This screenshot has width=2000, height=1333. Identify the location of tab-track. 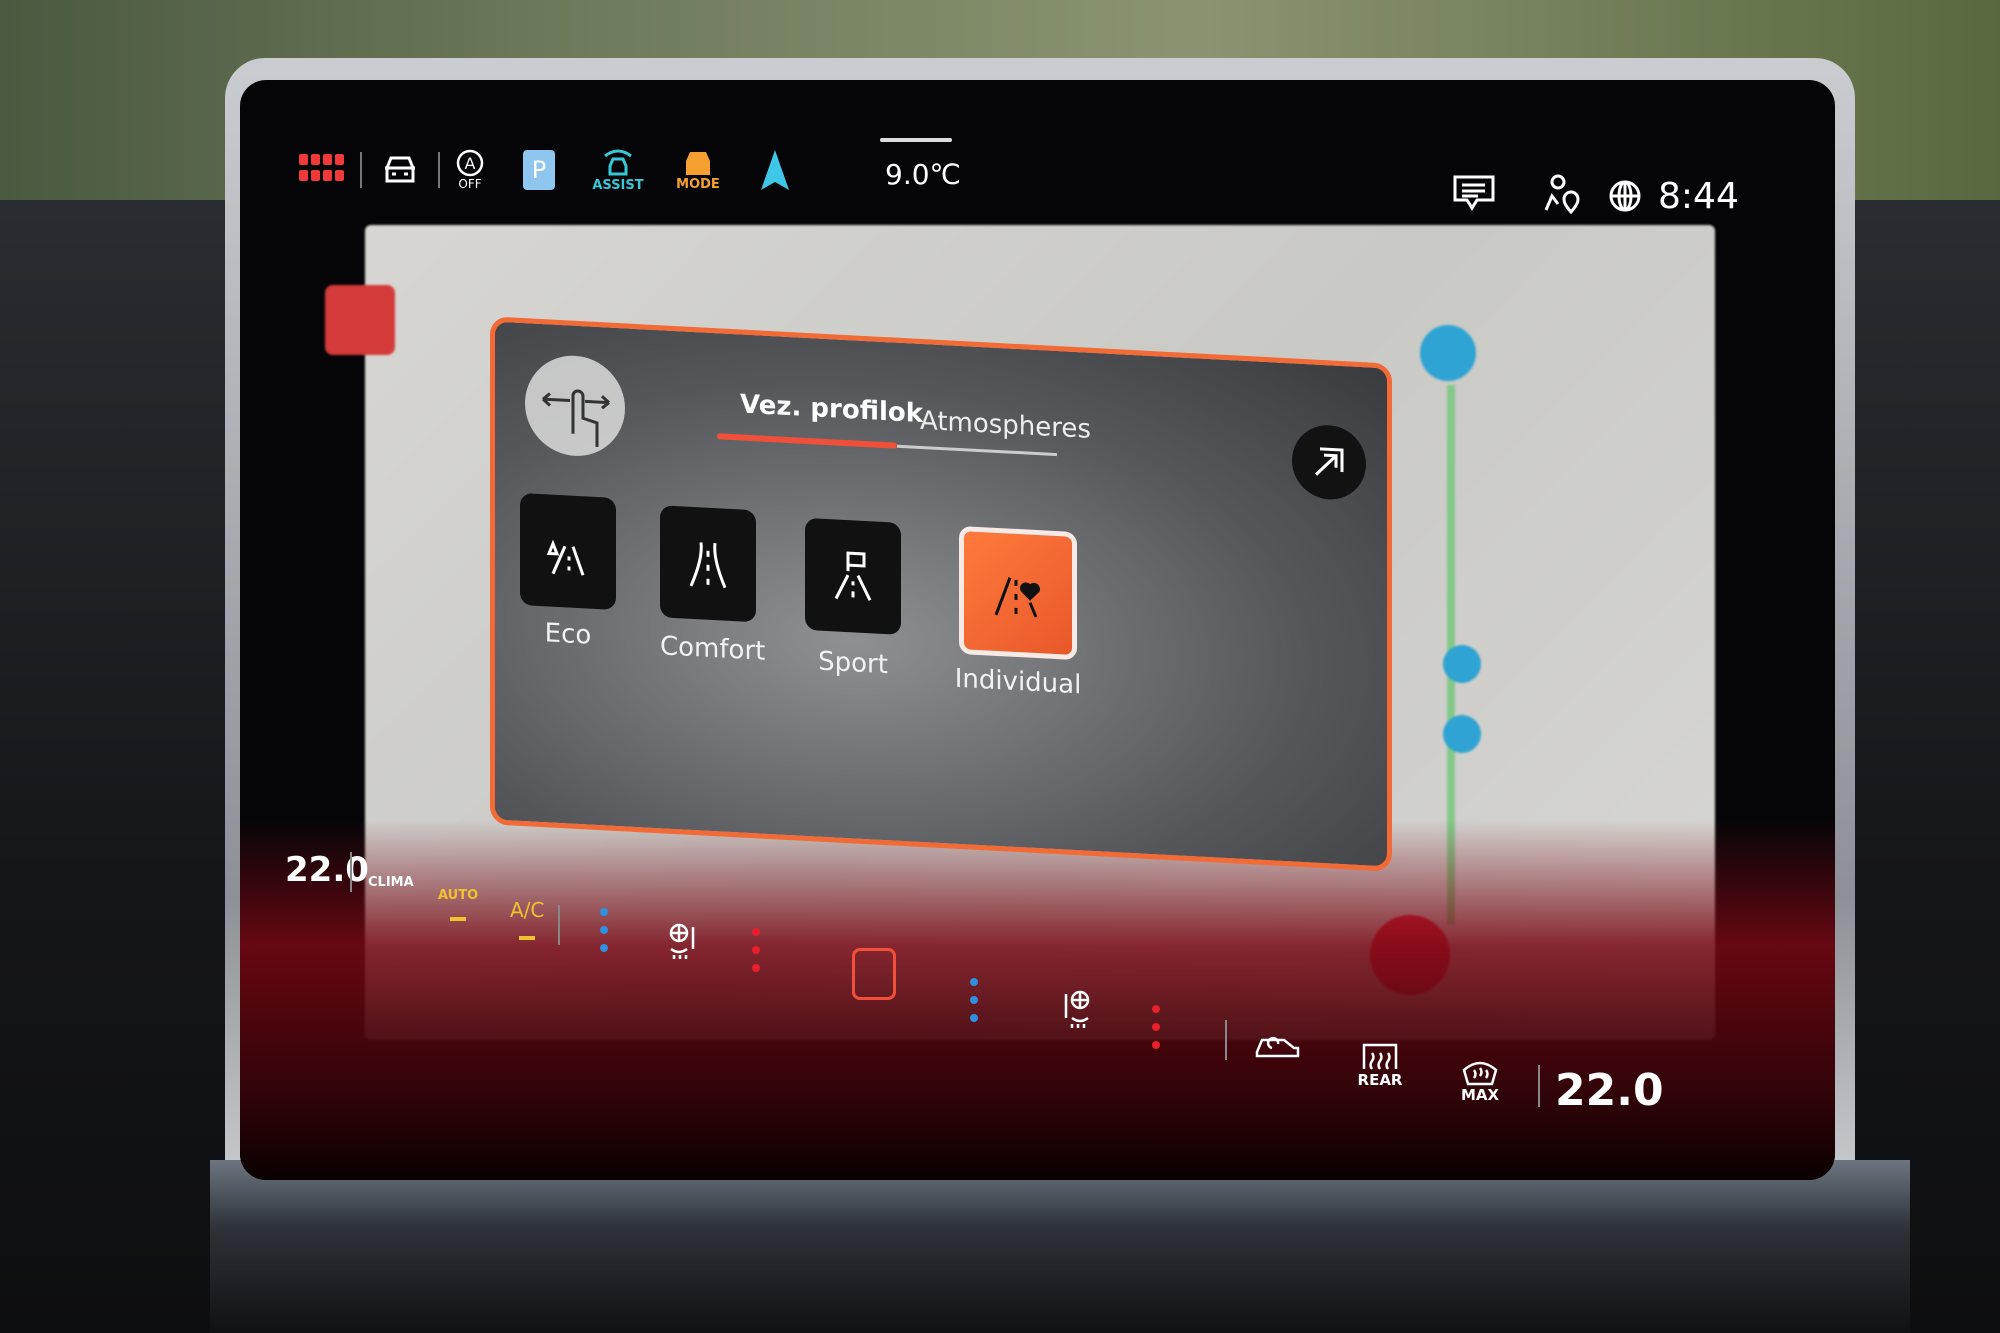
(977, 450).